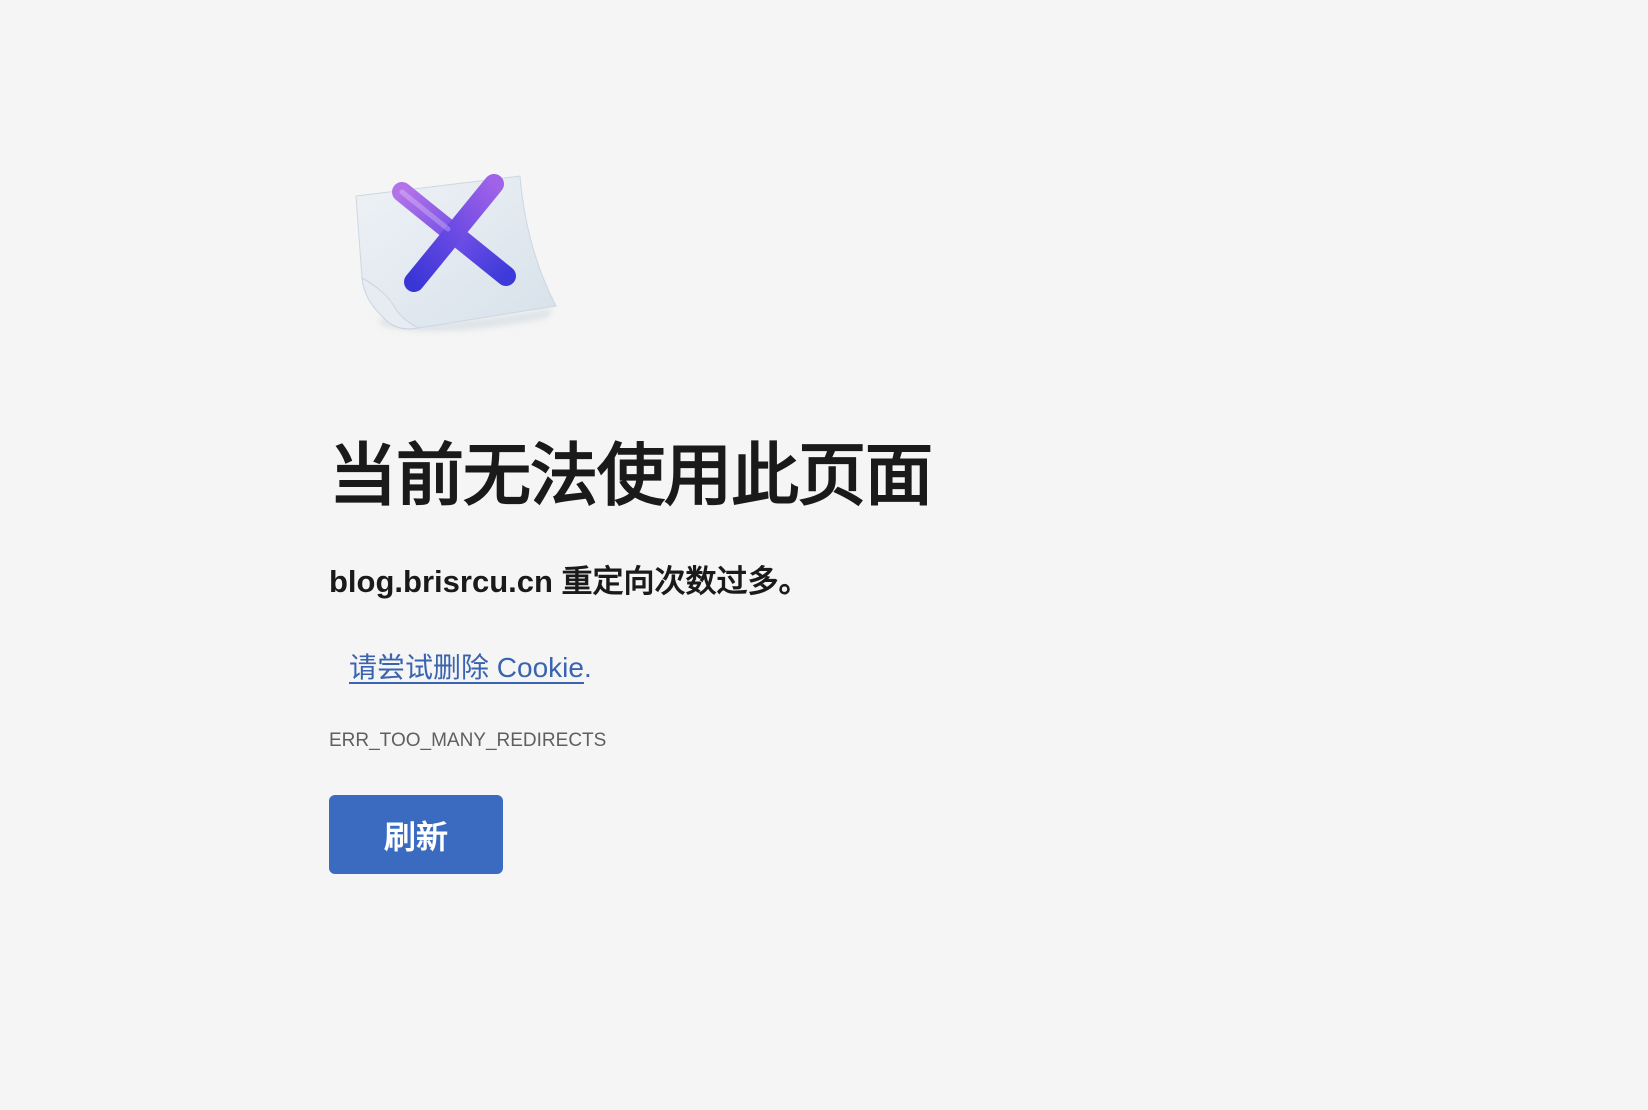  What do you see at coordinates (631, 476) in the screenshot?
I see `page-title: 当前无法使用此页面` at bounding box center [631, 476].